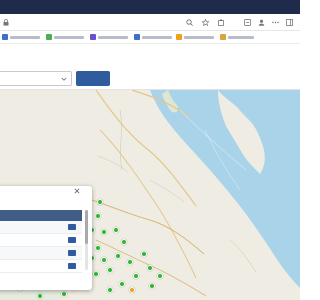 The image size is (320, 300). I want to click on extension-icon, so click(221, 22).